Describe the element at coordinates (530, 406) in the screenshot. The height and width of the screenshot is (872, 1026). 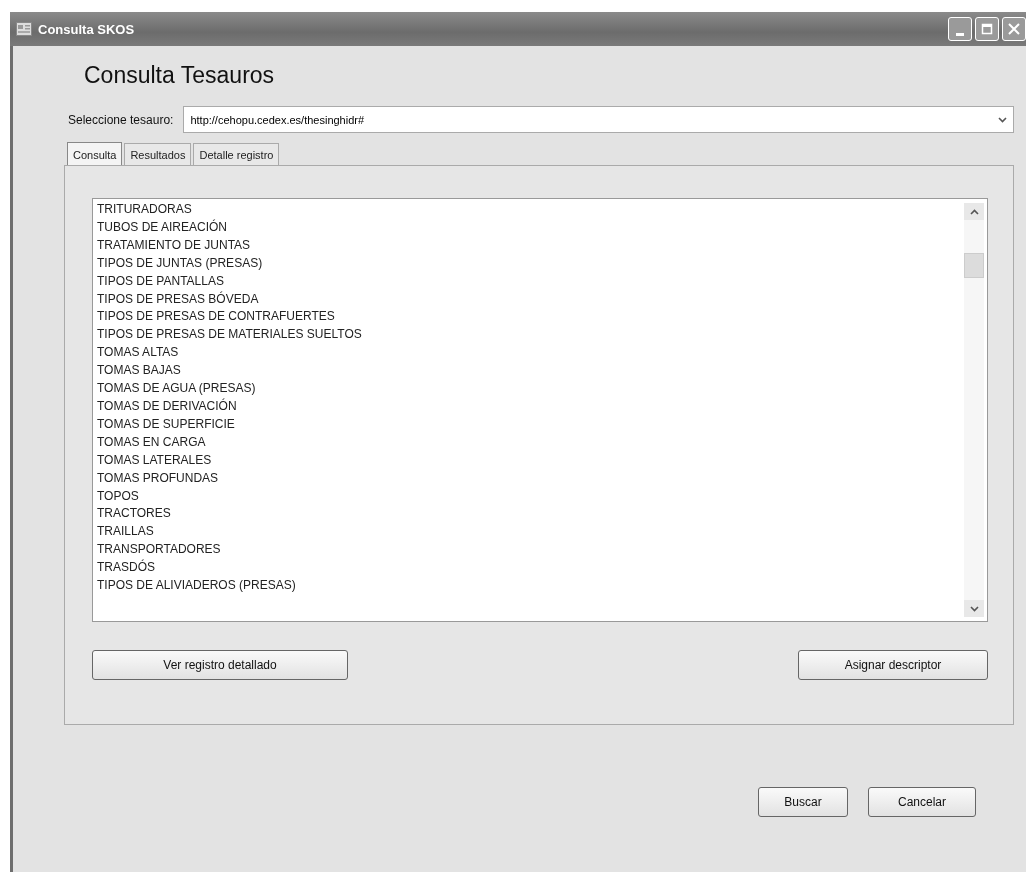
I see `list-item: TOMAS DE DERIVACIÓN` at that location.